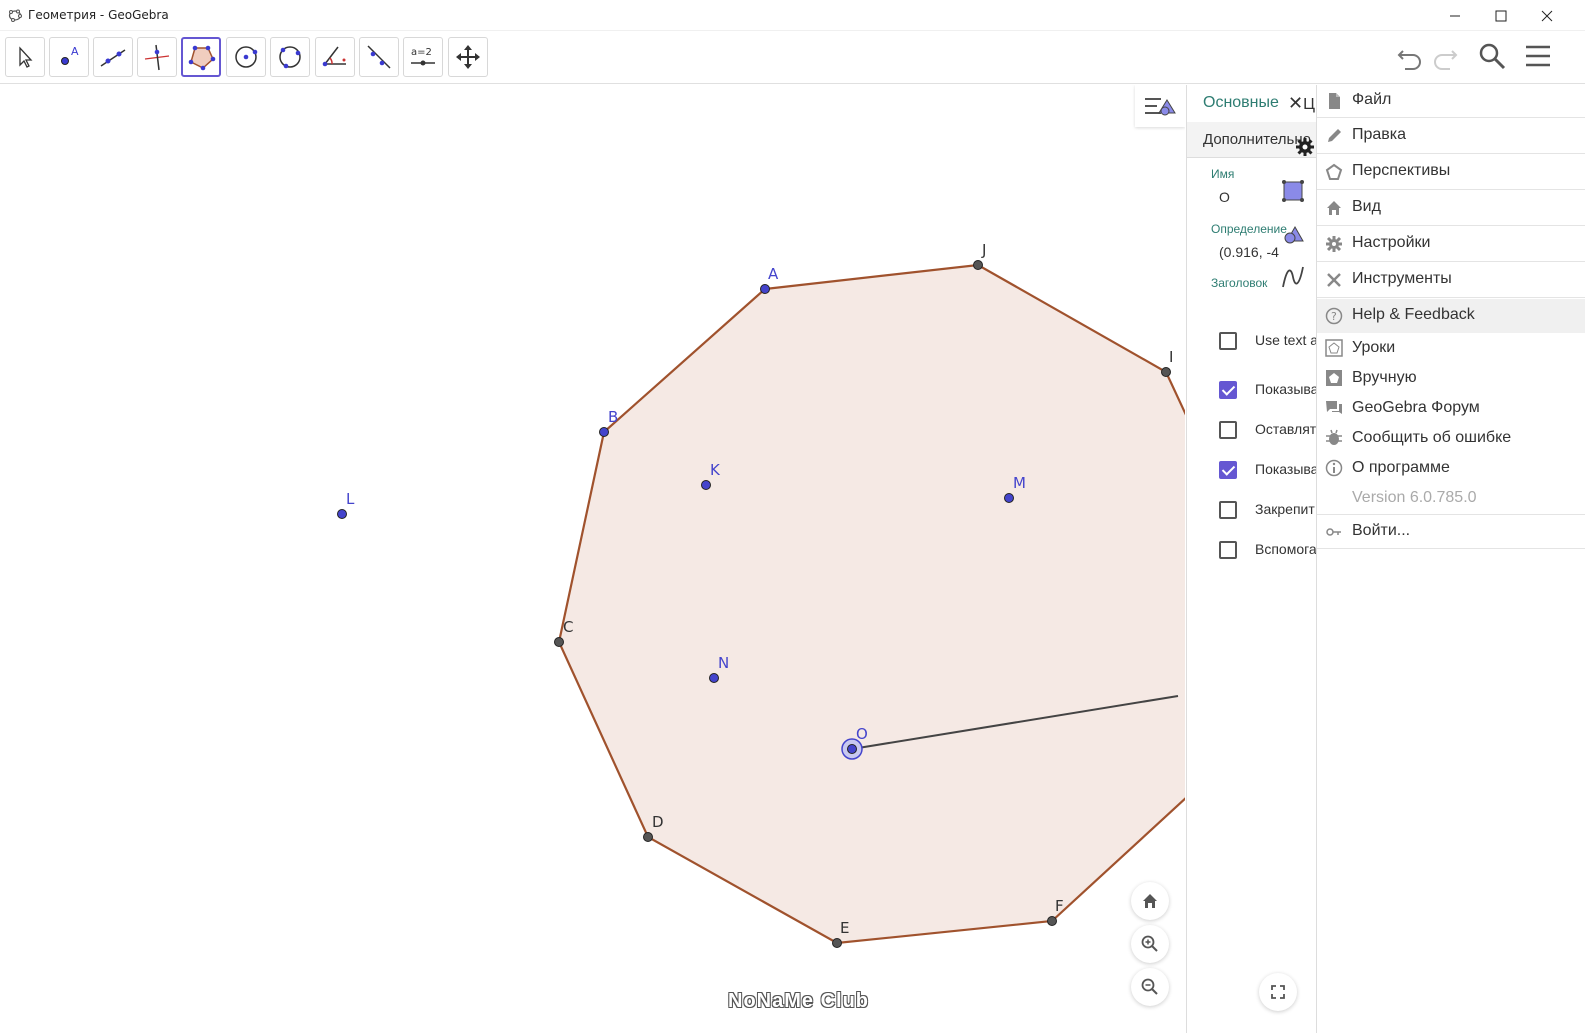 Image resolution: width=1585 pixels, height=1033 pixels. I want to click on minimize-button, so click(1455, 15).